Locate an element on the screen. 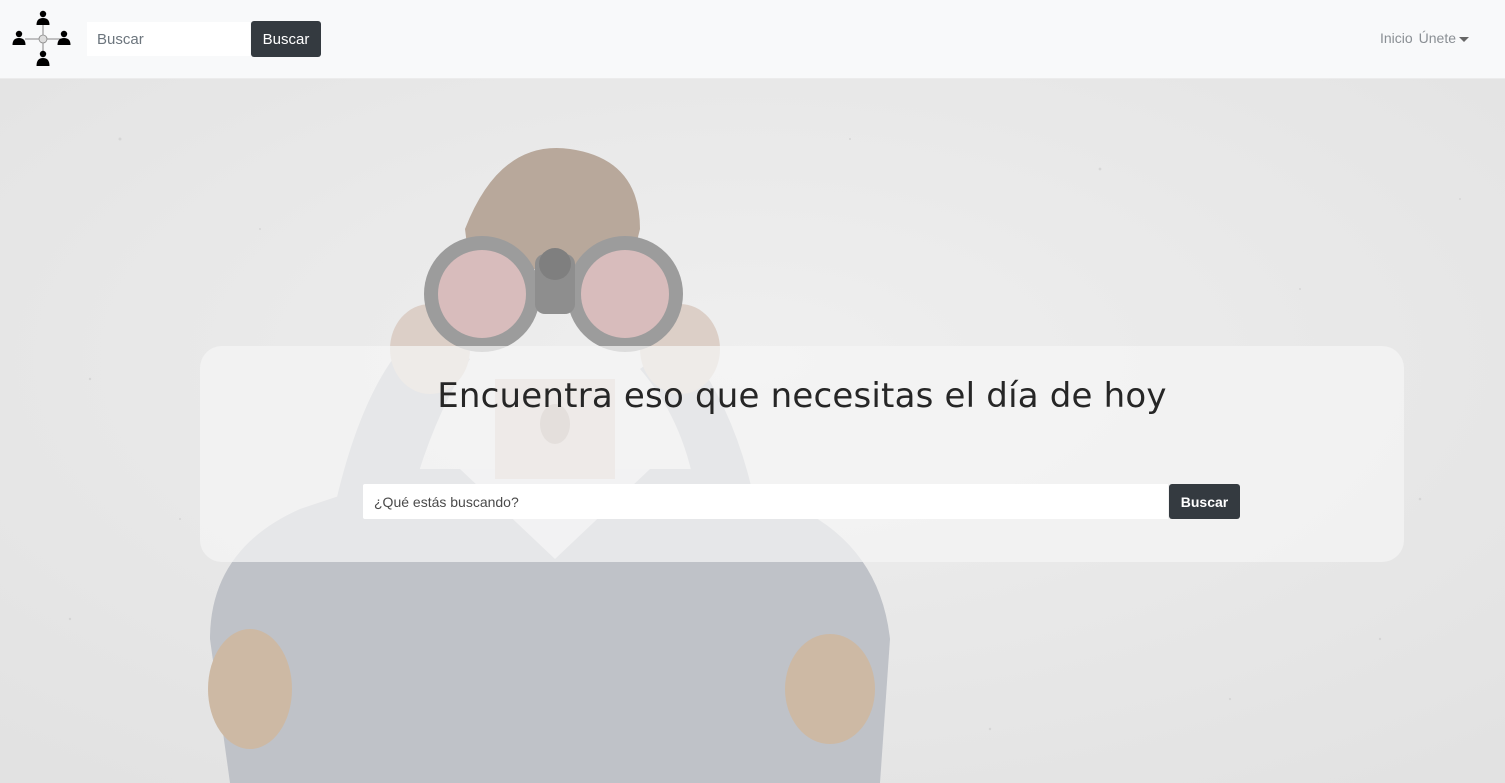 This screenshot has height=783, width=1505. people-network-icon is located at coordinates (43, 39).